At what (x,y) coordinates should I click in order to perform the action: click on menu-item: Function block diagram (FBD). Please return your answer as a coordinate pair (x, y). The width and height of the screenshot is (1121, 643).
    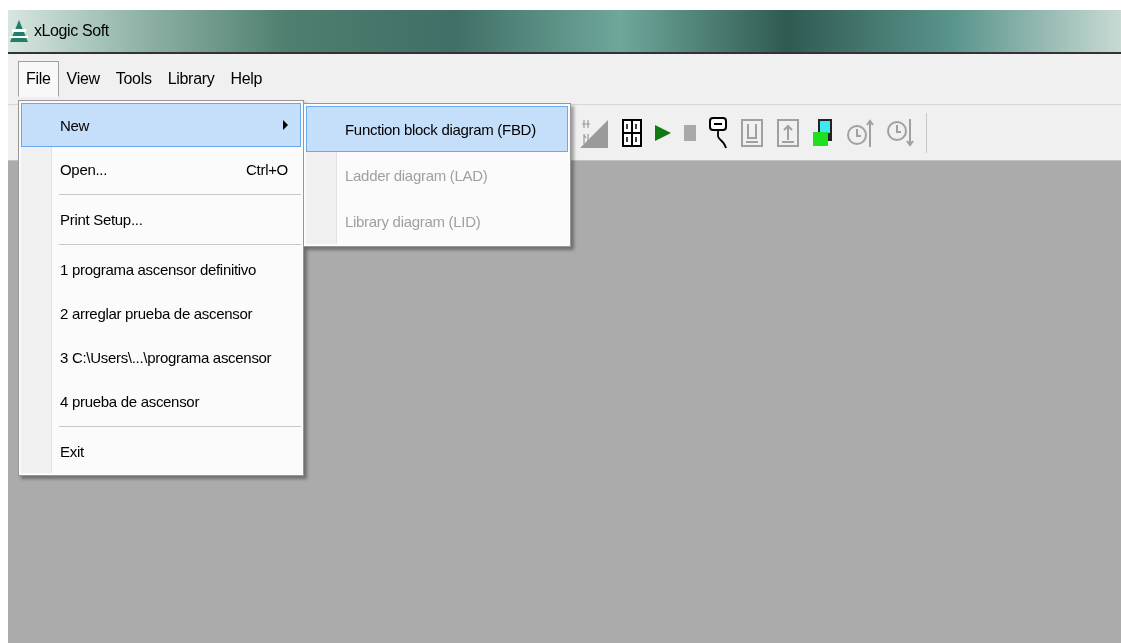
    Looking at the image, I should click on (437, 129).